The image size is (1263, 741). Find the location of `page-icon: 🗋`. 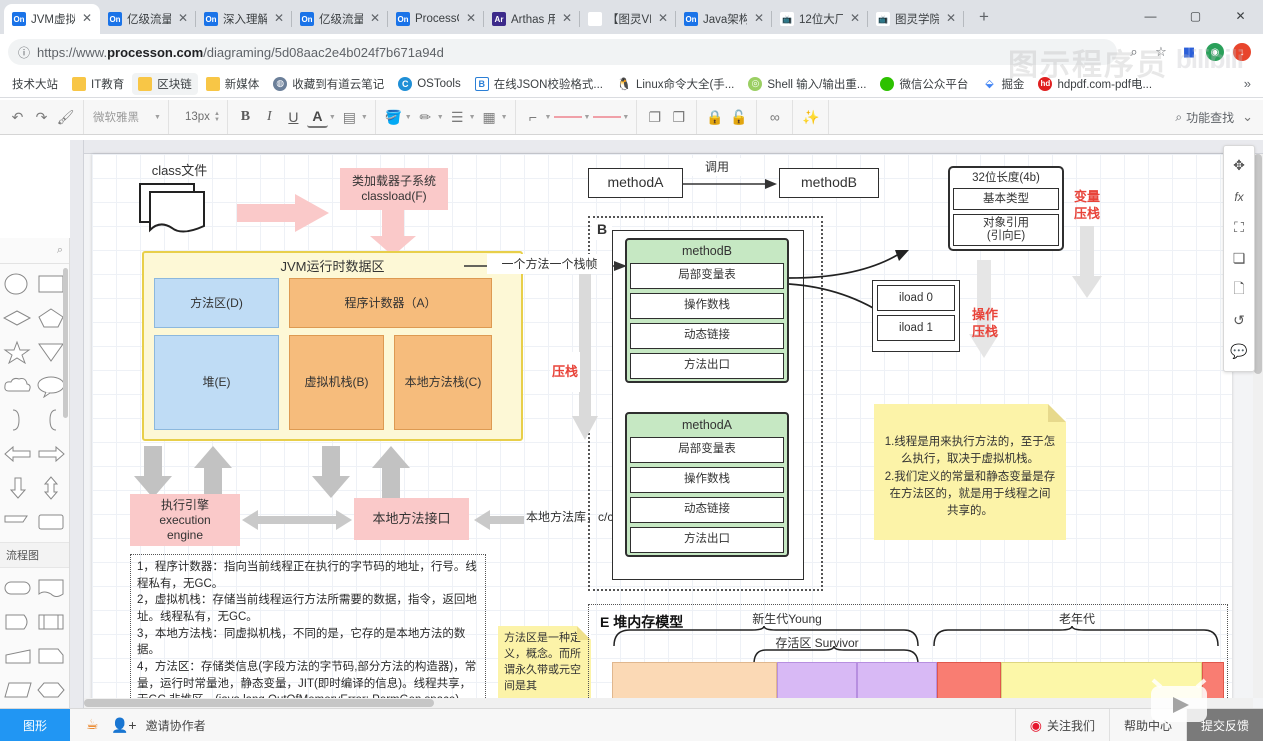

page-icon: 🗋 is located at coordinates (1239, 289).